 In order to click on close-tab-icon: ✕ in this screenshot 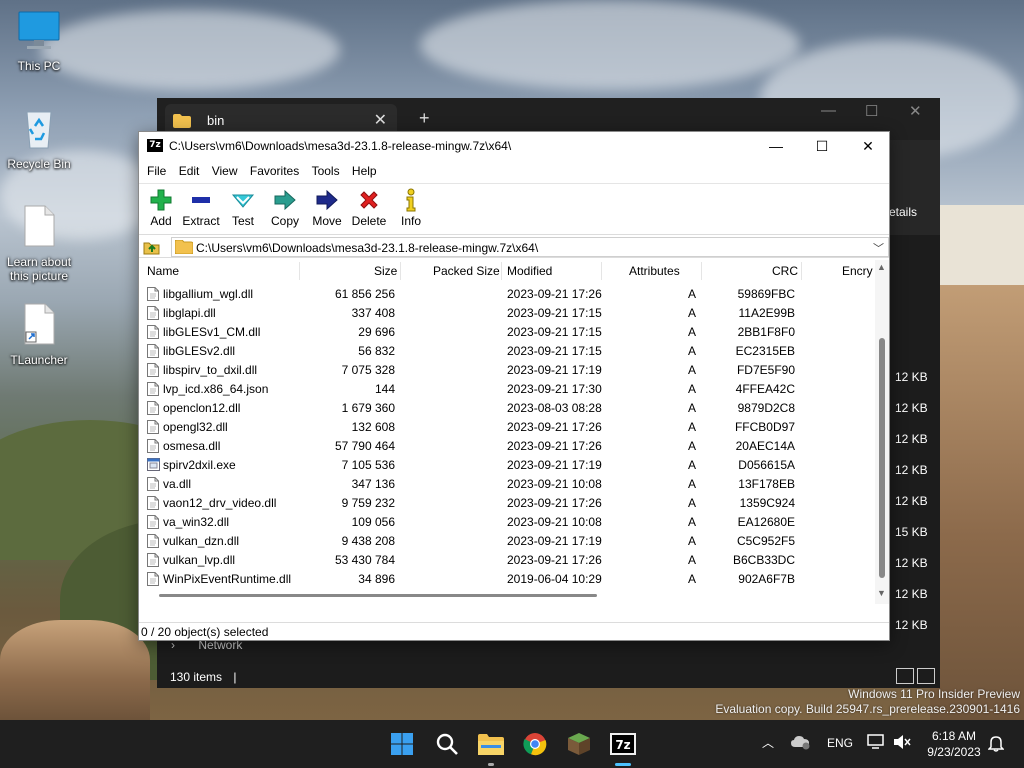, I will do `click(380, 120)`.